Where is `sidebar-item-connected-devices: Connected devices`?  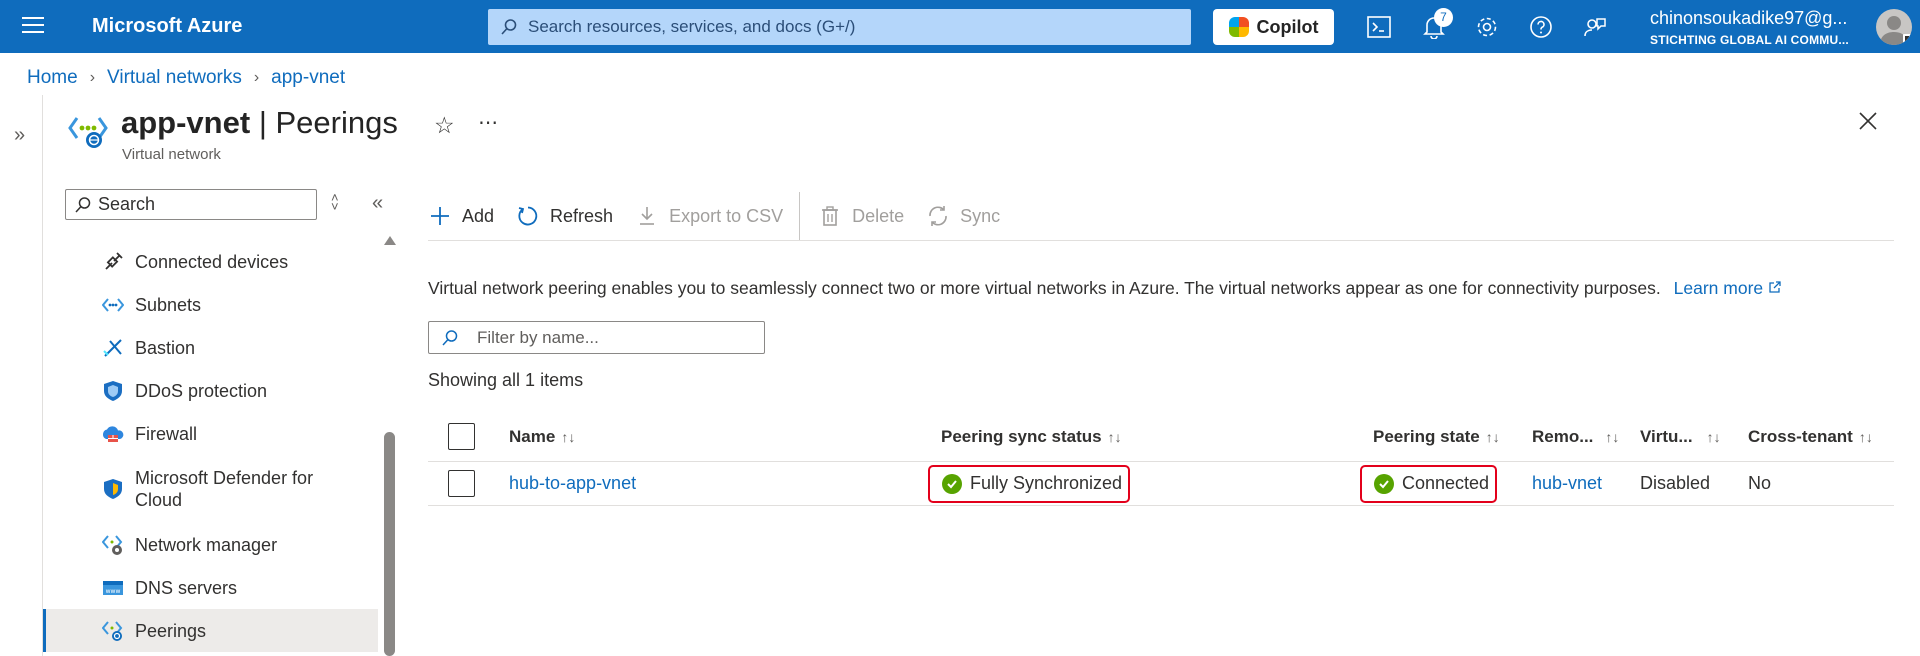
sidebar-item-connected-devices: Connected devices is located at coordinates (210, 261).